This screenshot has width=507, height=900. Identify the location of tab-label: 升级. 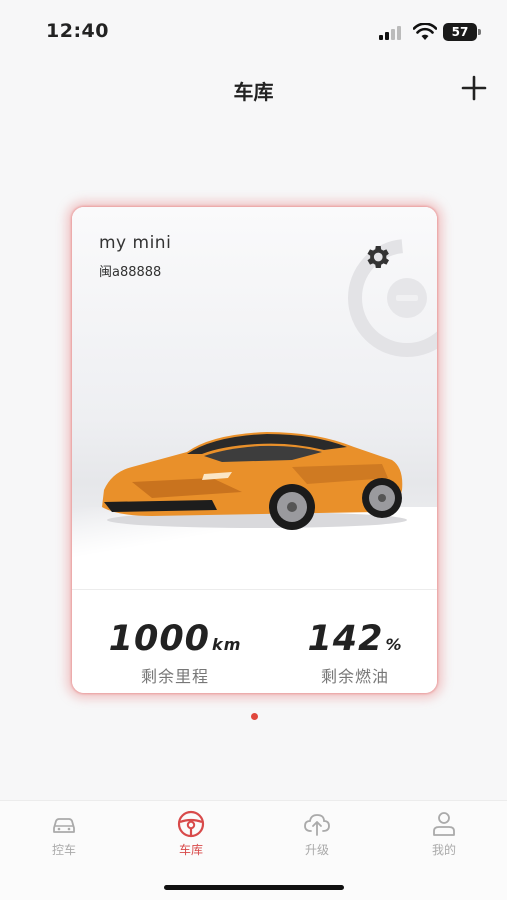
(316, 850).